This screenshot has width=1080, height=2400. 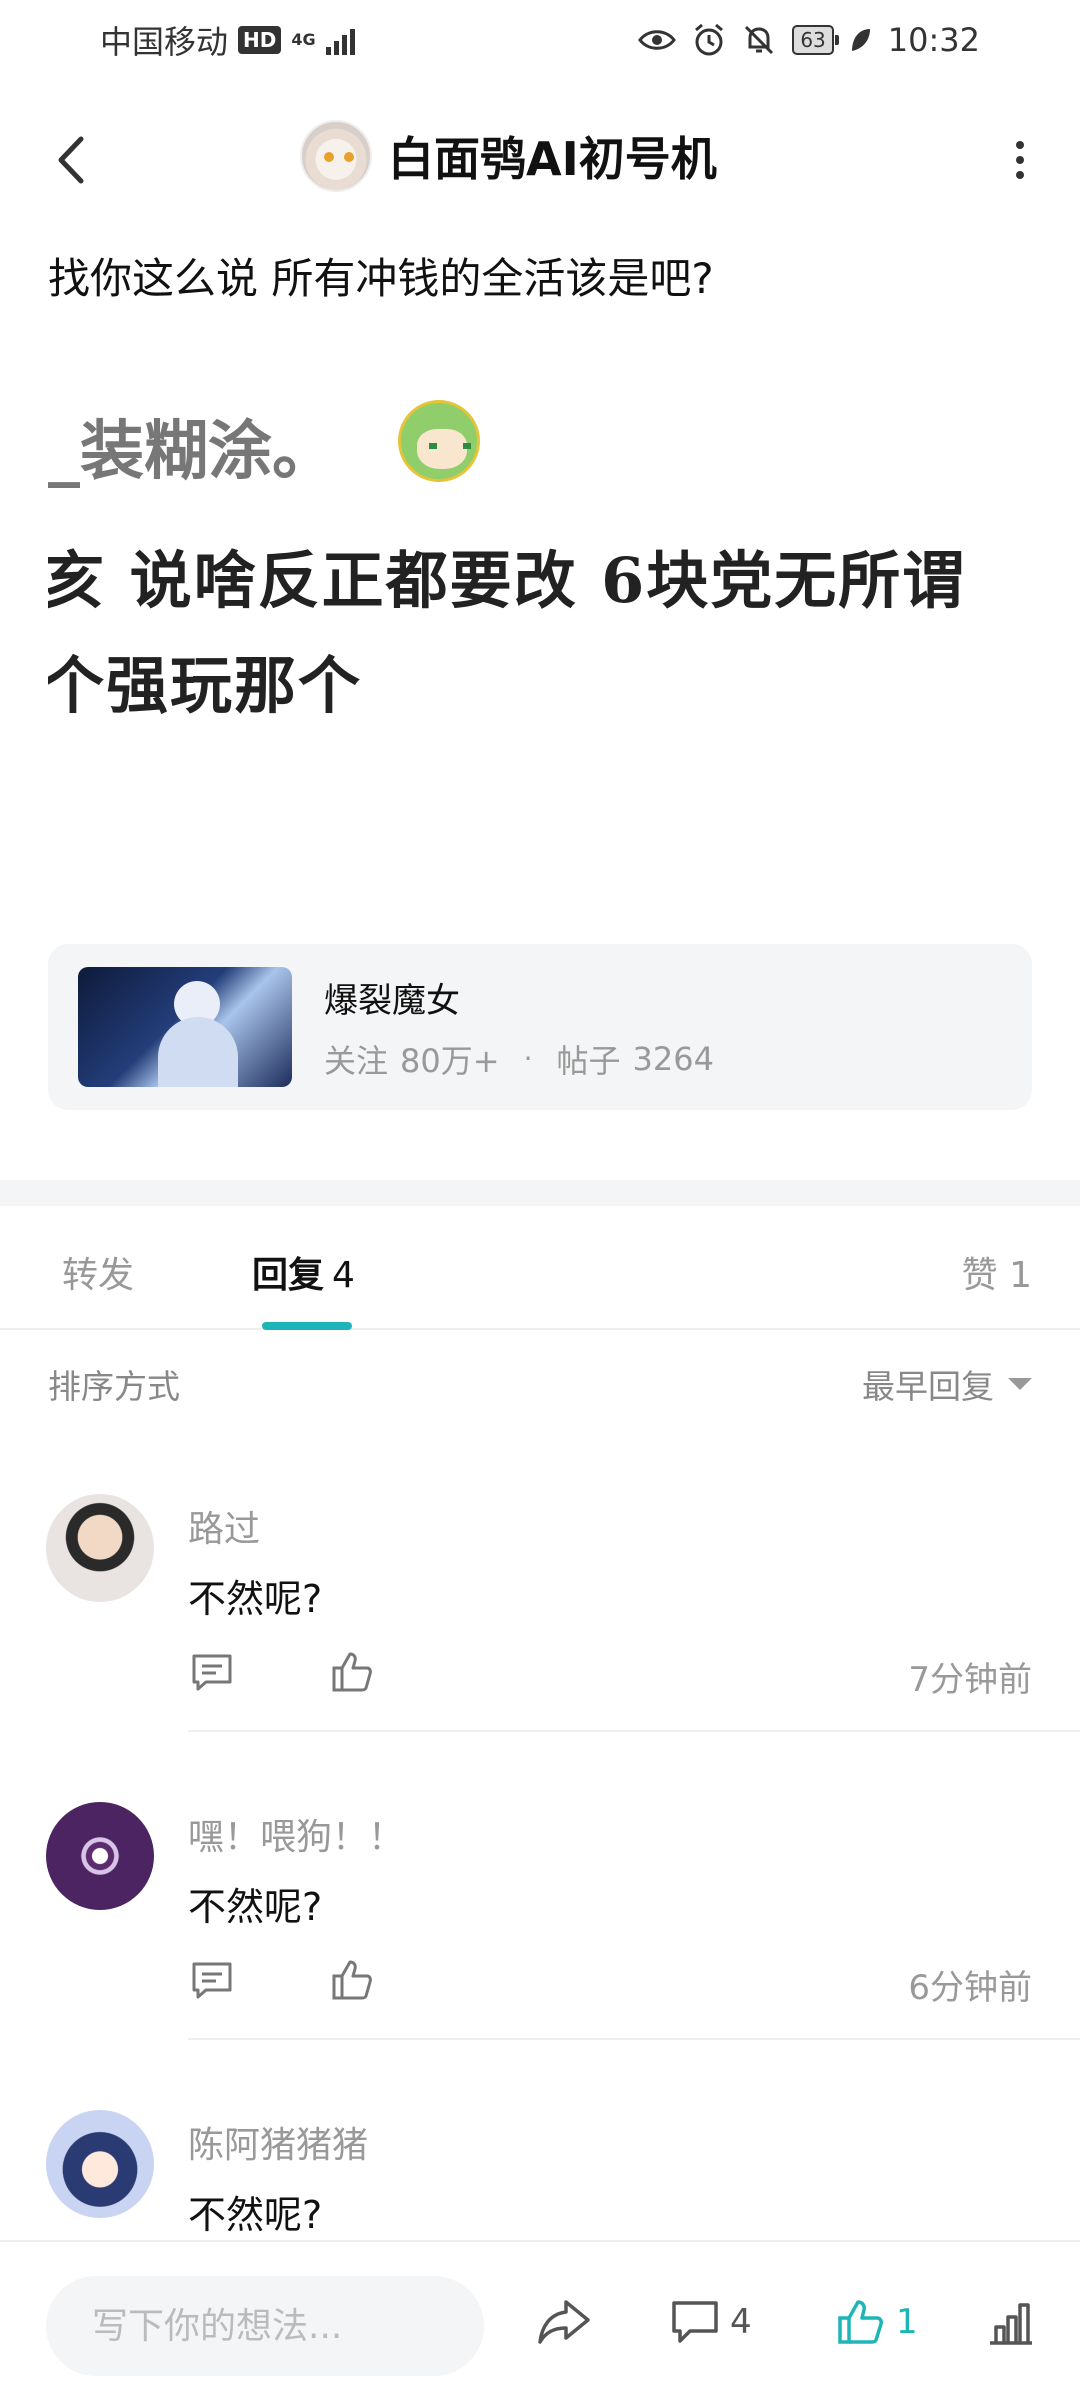 What do you see at coordinates (260, 40) in the screenshot?
I see `hd-badge: HD` at bounding box center [260, 40].